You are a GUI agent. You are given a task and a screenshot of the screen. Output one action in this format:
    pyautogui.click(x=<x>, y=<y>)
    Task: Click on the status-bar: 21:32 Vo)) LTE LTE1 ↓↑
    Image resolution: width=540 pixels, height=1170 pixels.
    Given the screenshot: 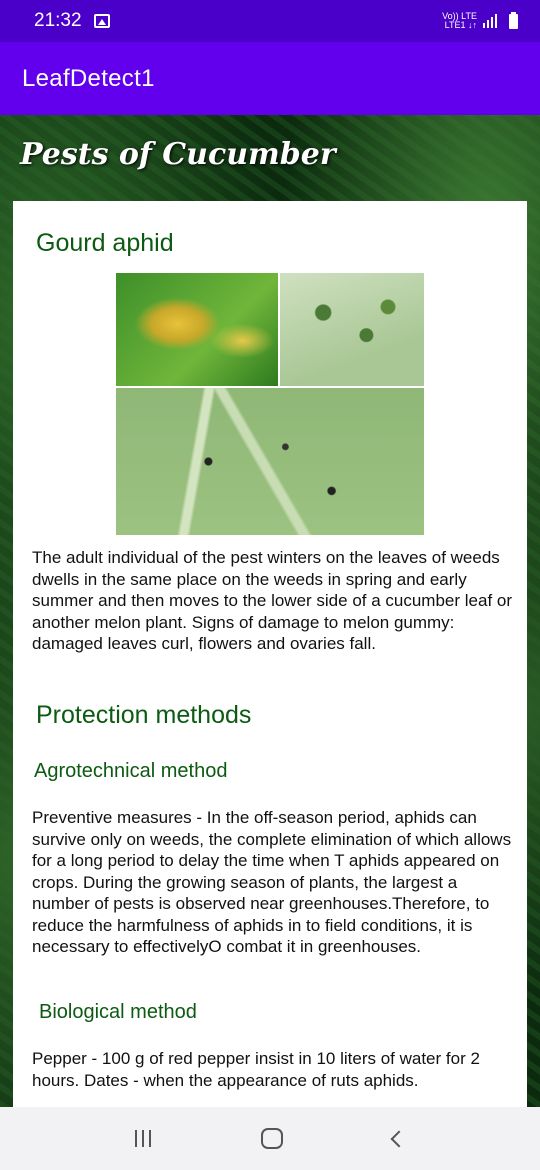 What is the action you would take?
    pyautogui.click(x=270, y=21)
    